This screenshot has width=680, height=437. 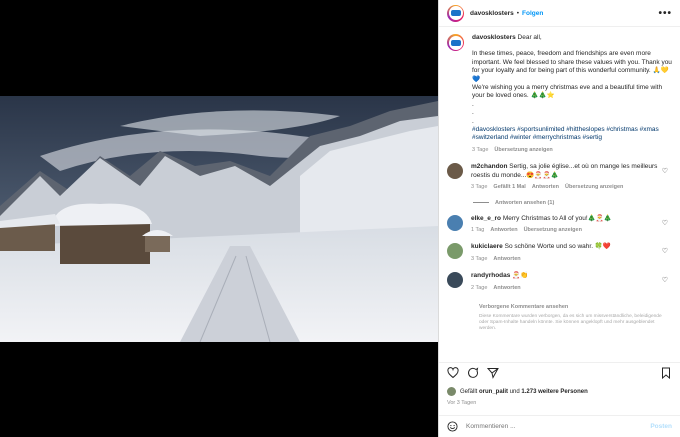 What do you see at coordinates (558, 247) in the screenshot?
I see `comment-text: So schöne Worte und so wahr. 🍀❤️` at bounding box center [558, 247].